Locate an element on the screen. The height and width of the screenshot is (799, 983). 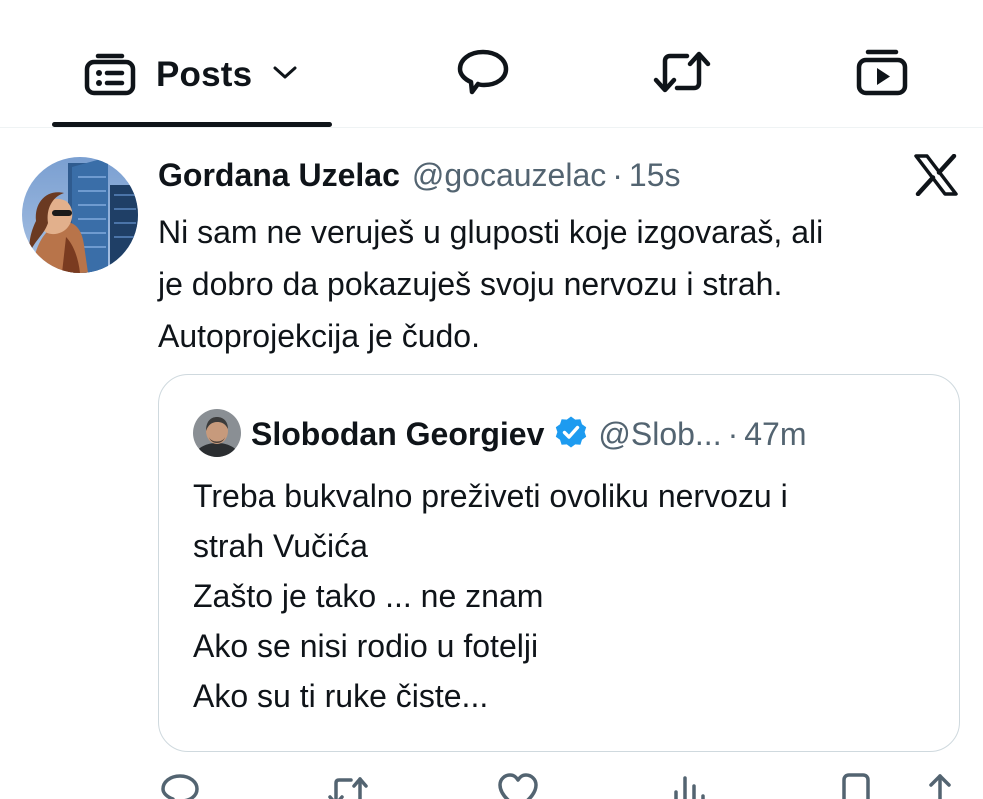
x-logo-icon is located at coordinates (936, 175).